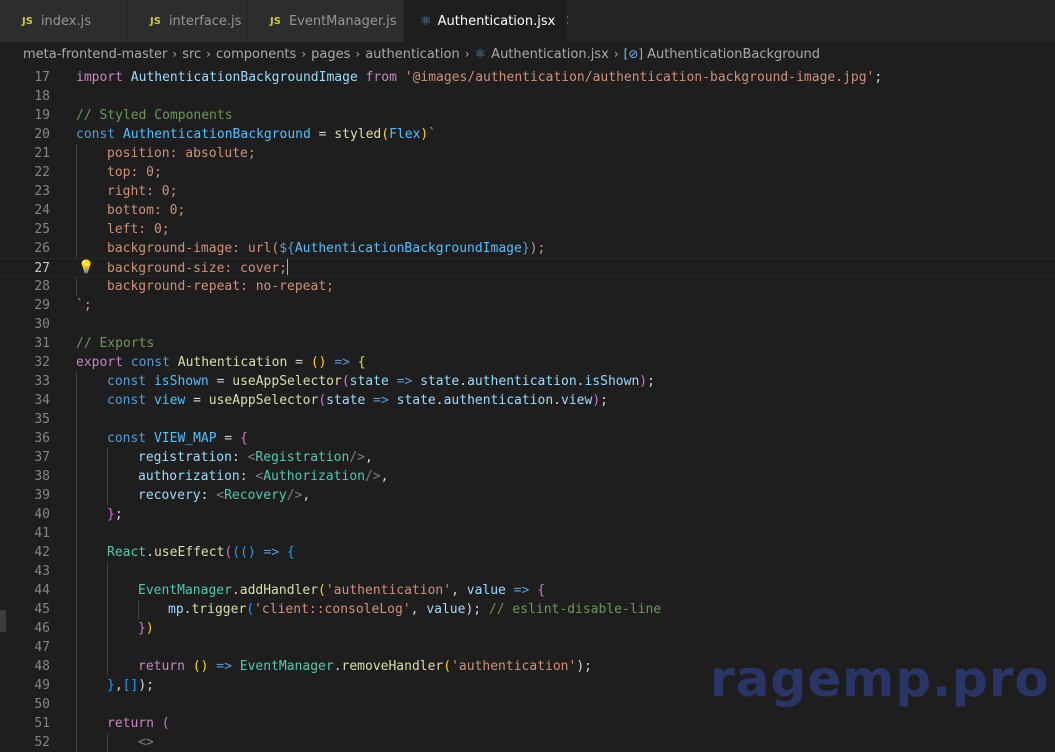  I want to click on line-number: 43, so click(42, 571).